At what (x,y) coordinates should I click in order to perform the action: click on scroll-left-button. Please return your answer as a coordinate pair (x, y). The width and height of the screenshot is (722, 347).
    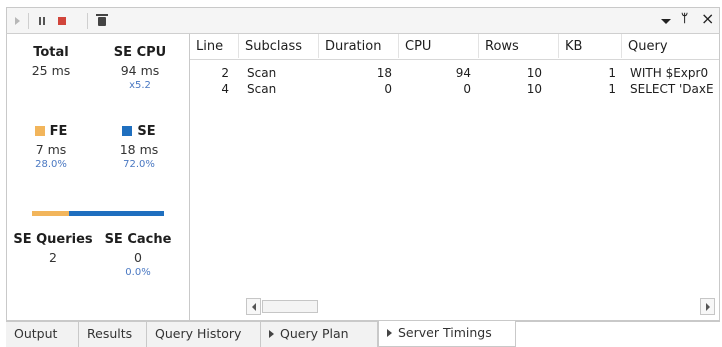
    Looking at the image, I should click on (253, 306).